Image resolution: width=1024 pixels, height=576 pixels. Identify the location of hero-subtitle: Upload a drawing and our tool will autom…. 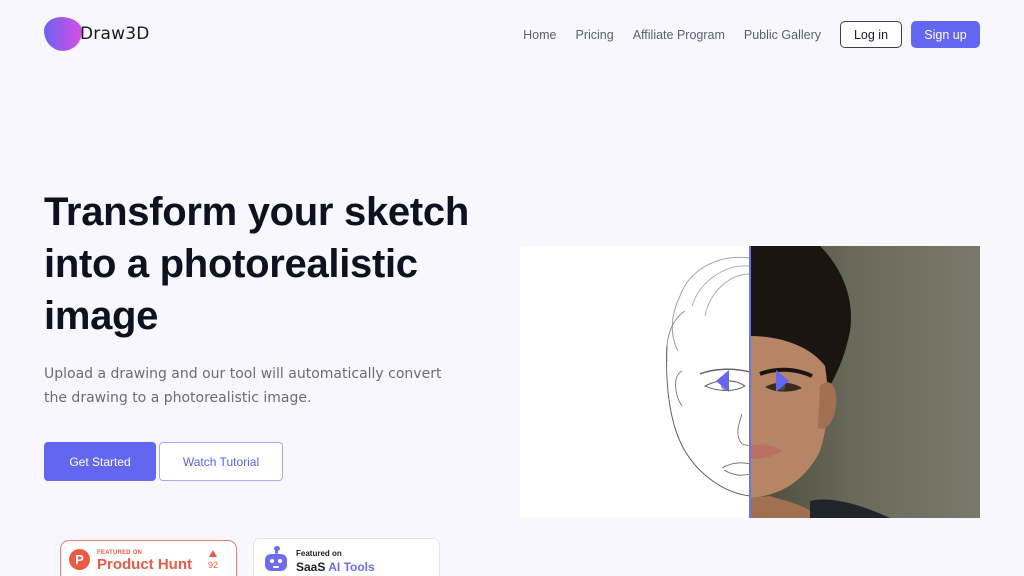
(243, 386).